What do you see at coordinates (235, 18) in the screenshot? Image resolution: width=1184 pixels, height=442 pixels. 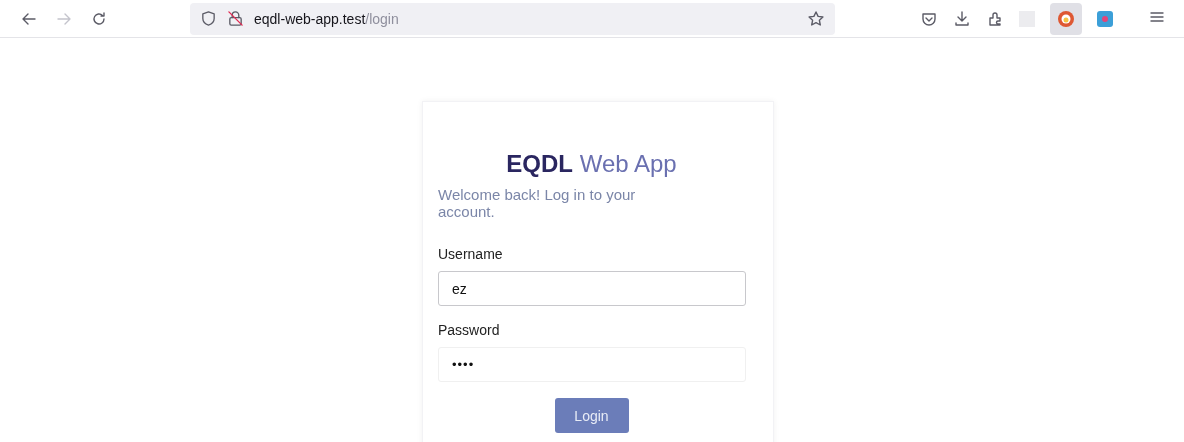 I see `lock-icon` at bounding box center [235, 18].